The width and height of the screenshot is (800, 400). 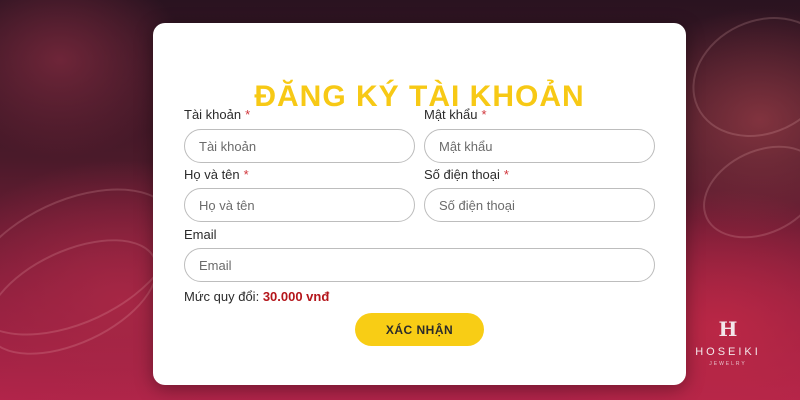 I want to click on brand-mark-icon: H, so click(x=728, y=329).